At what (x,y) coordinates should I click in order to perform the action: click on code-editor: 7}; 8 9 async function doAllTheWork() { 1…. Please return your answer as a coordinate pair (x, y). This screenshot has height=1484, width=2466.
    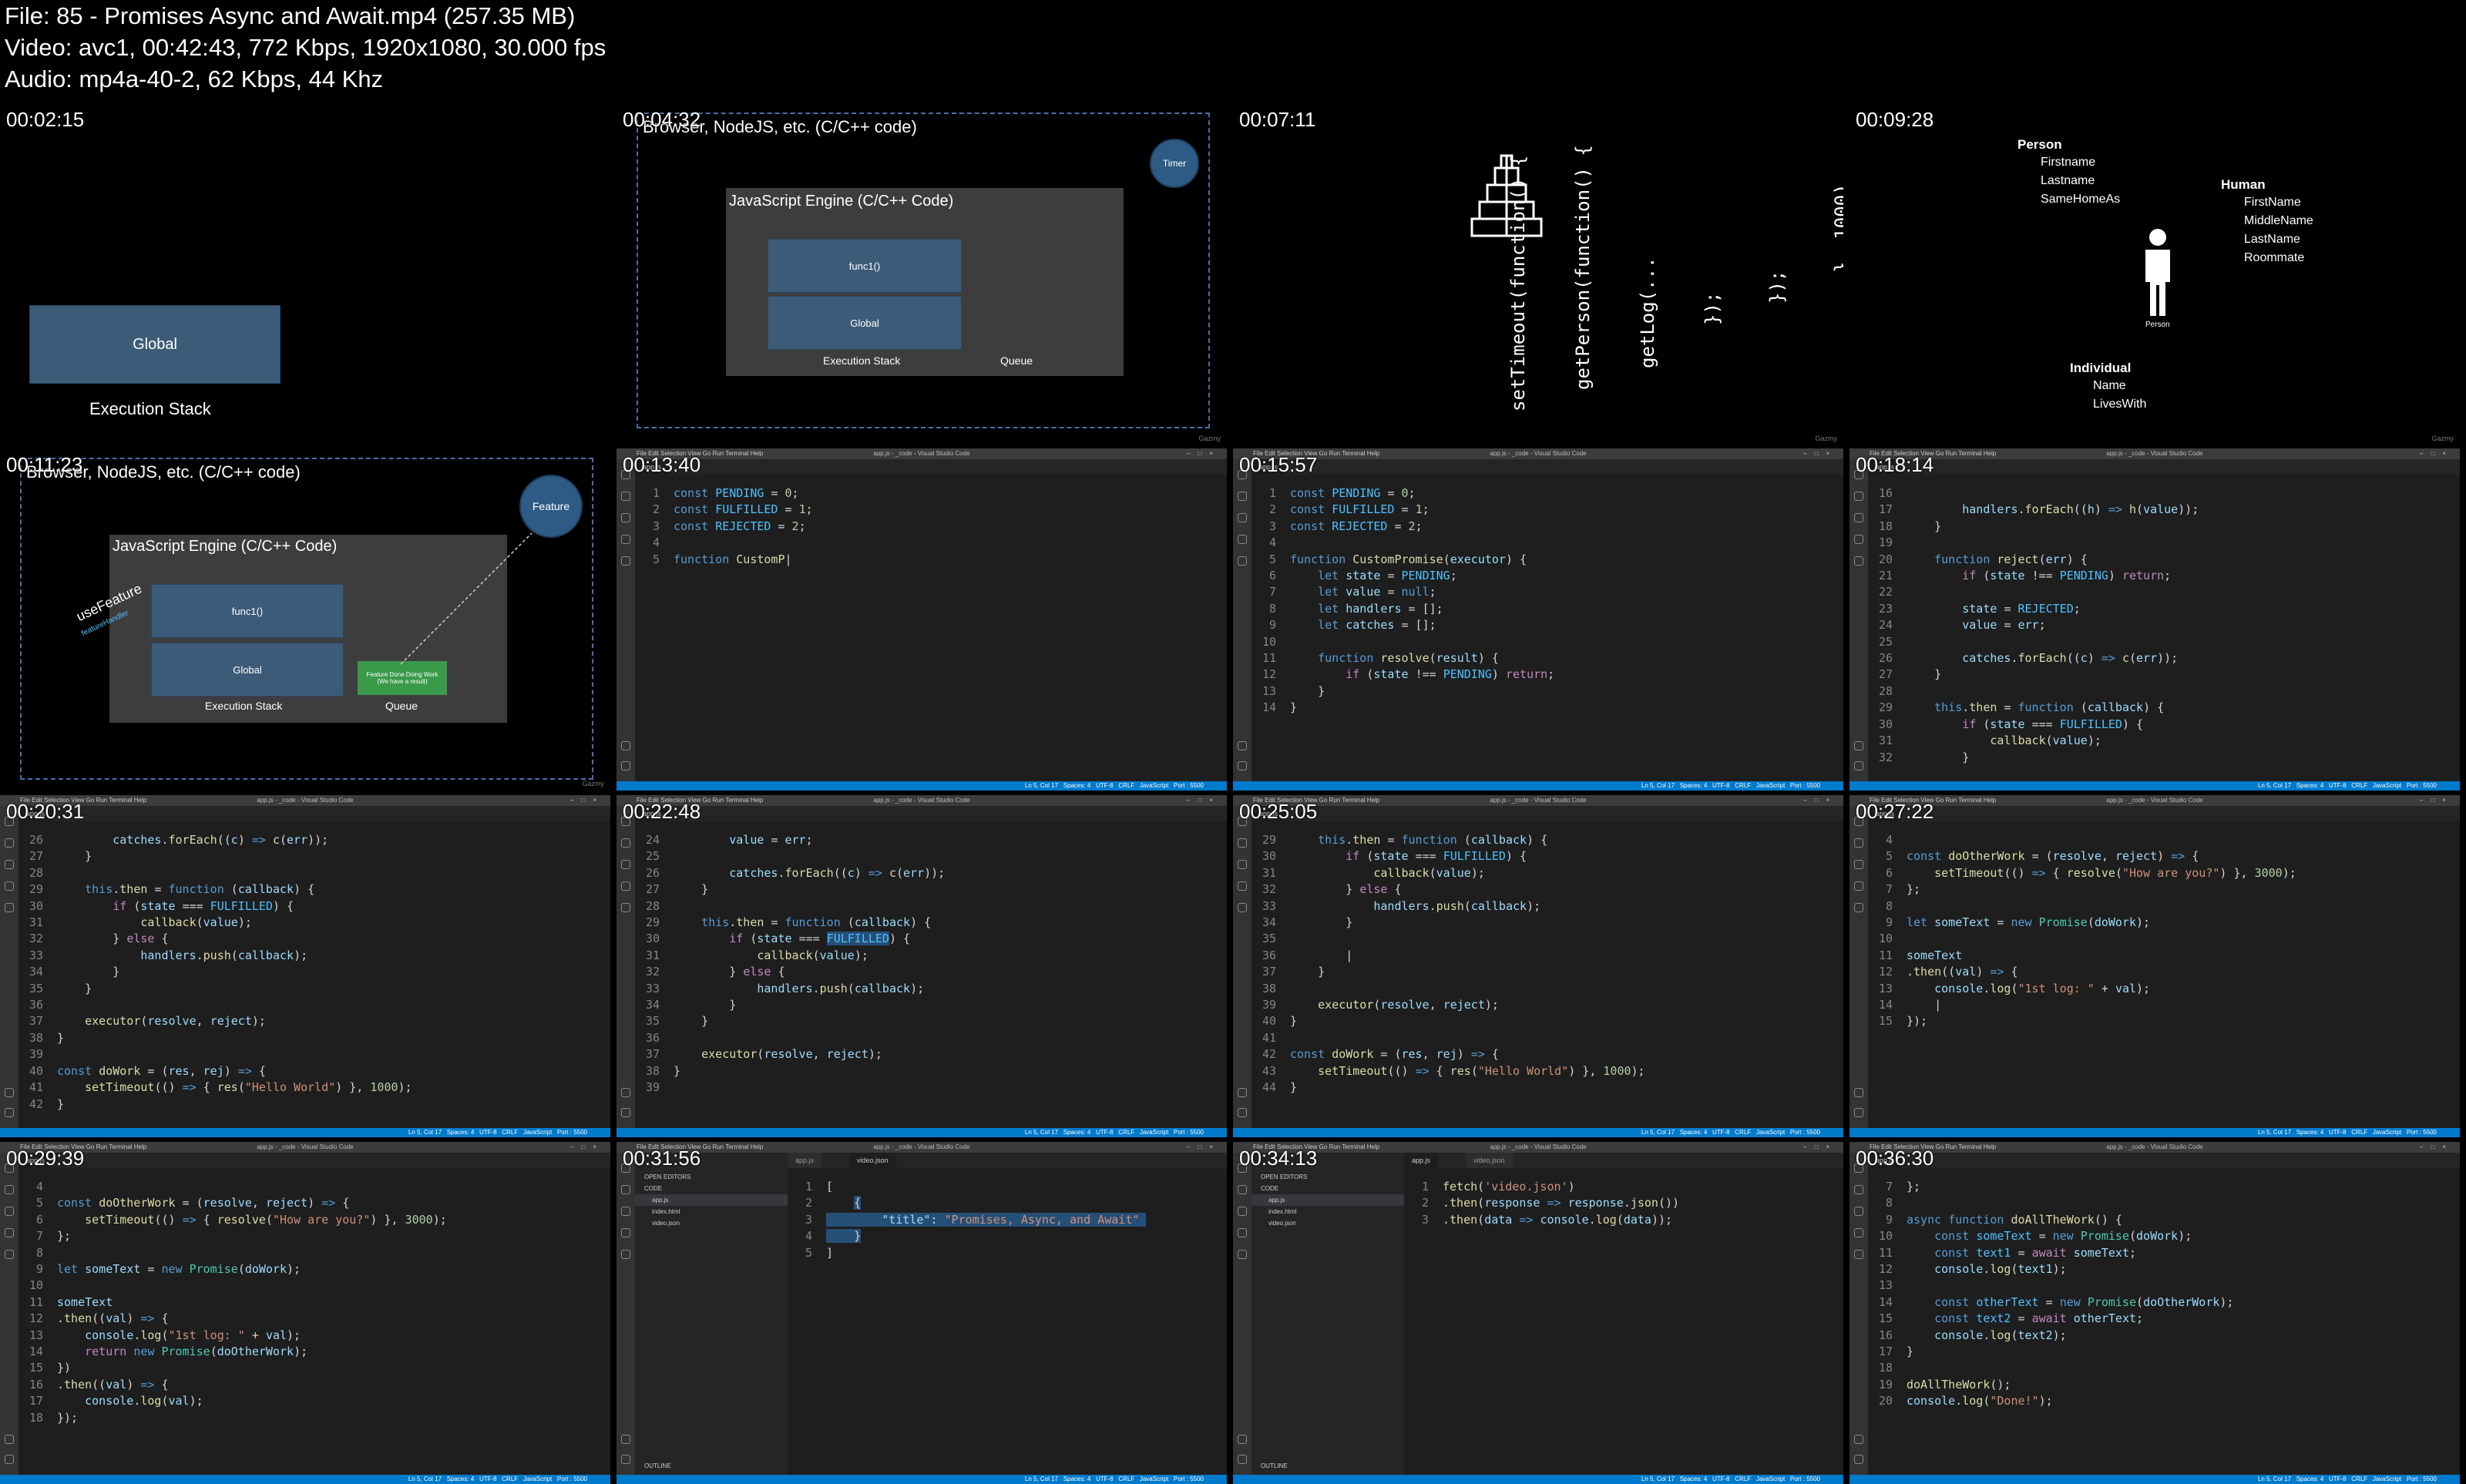
    Looking at the image, I should click on (2158, 1326).